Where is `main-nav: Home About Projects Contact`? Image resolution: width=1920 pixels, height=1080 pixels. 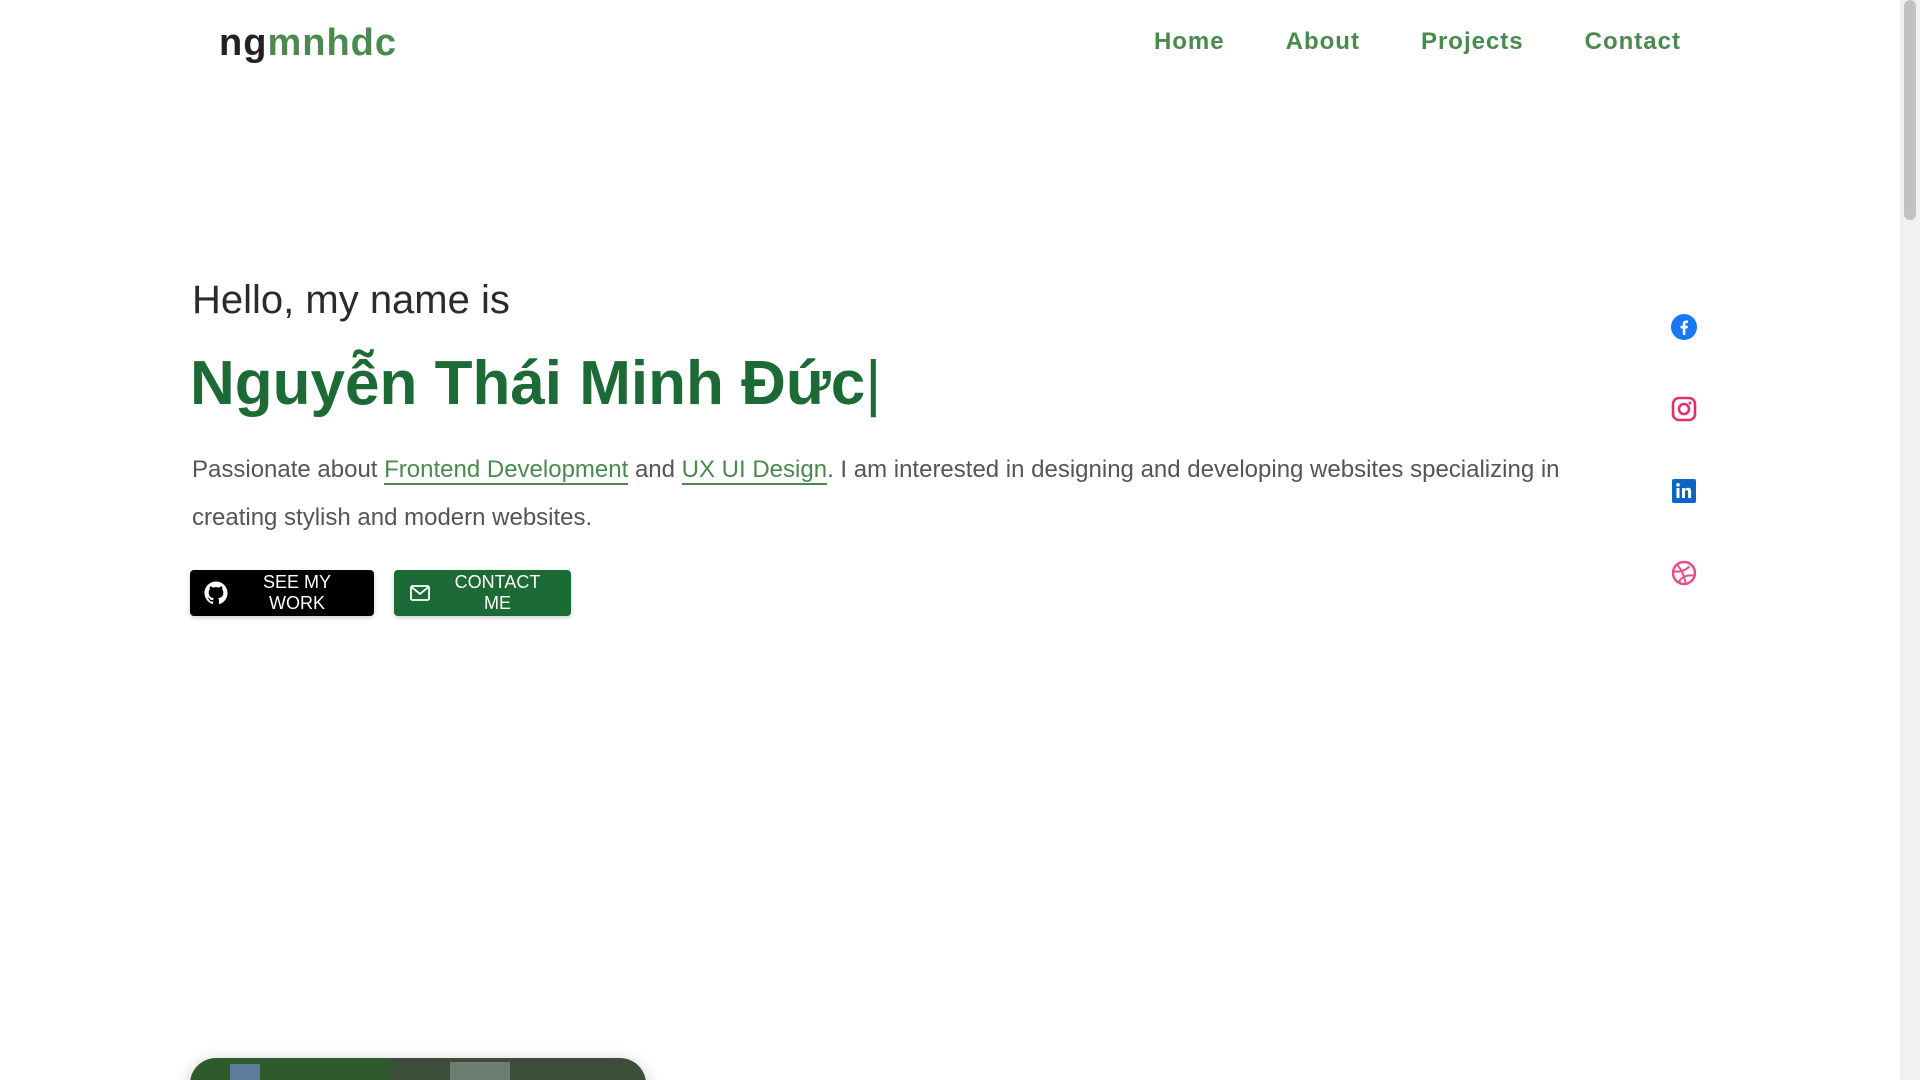 main-nav: Home About Projects Contact is located at coordinates (1417, 42).